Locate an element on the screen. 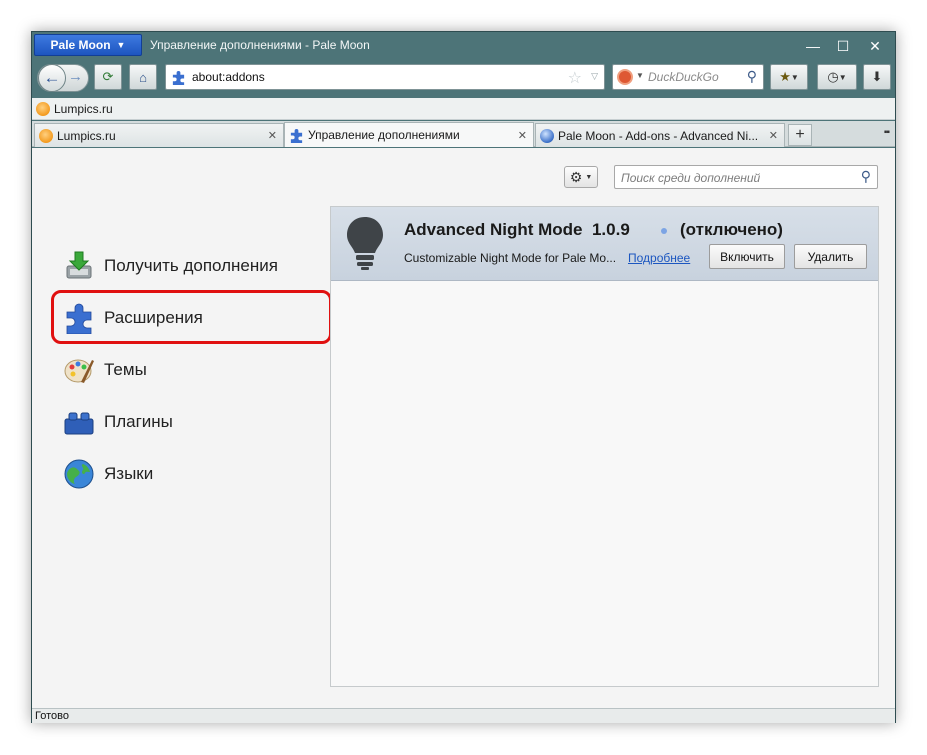 The height and width of the screenshot is (755, 927). url-history-dropdown-icon: ▽ is located at coordinates (594, 76).